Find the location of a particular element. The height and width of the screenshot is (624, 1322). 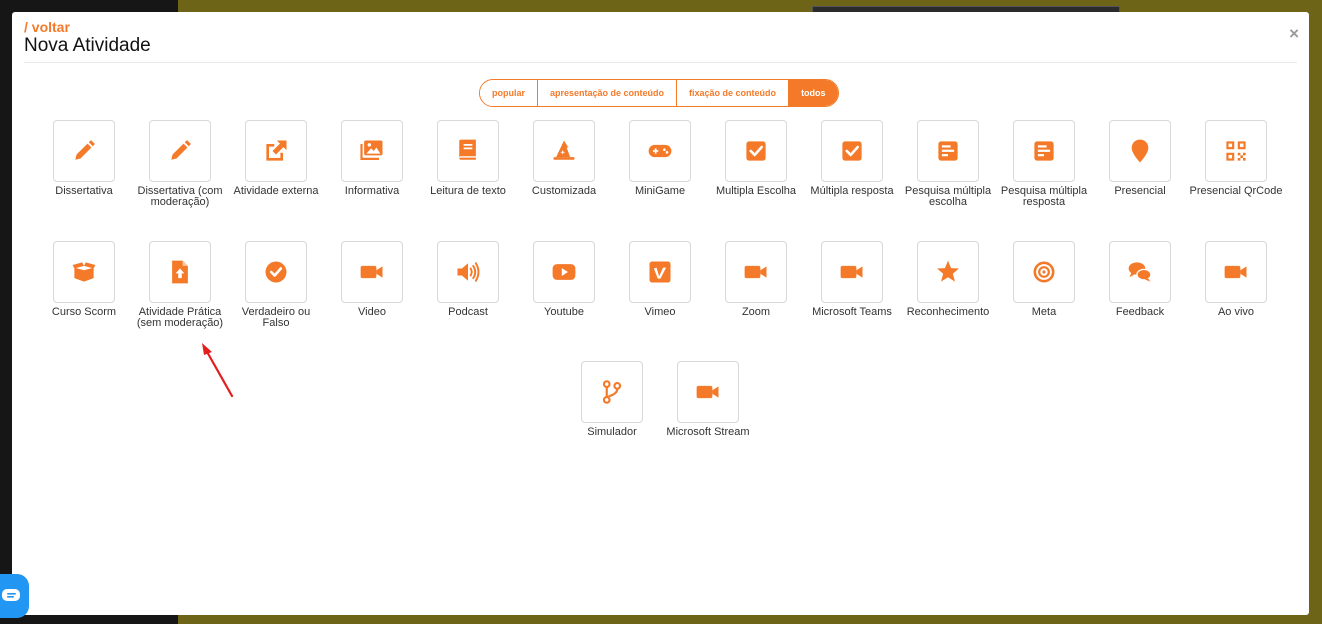

book-icon is located at coordinates (467, 149).